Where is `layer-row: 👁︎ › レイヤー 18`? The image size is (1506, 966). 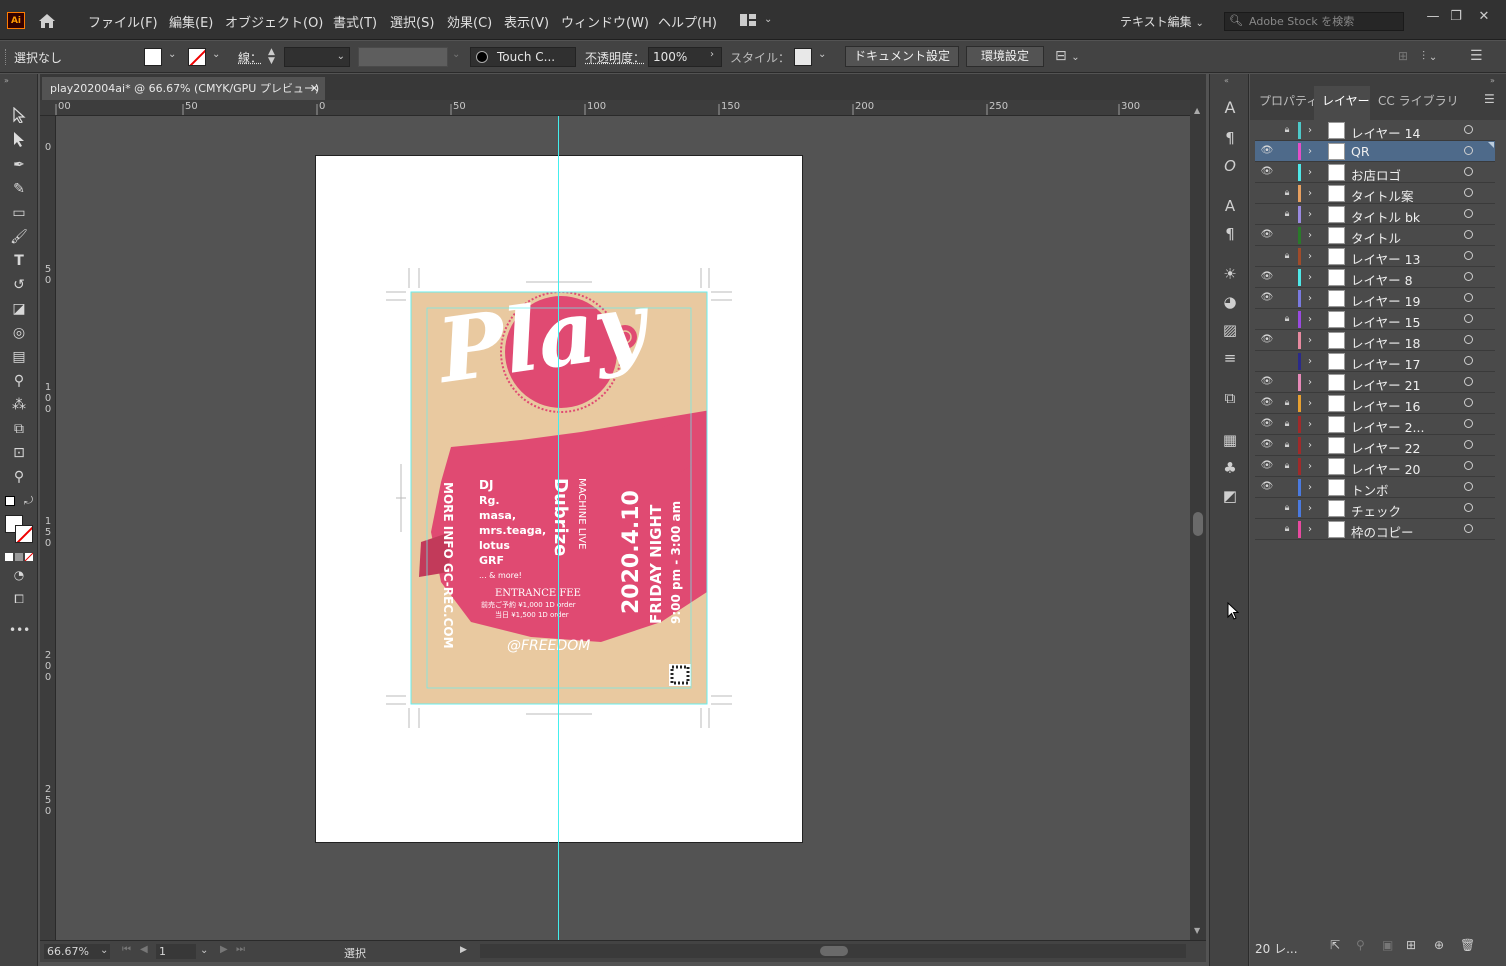
layer-row: 👁︎ › レイヤー 18 is located at coordinates (1375, 340).